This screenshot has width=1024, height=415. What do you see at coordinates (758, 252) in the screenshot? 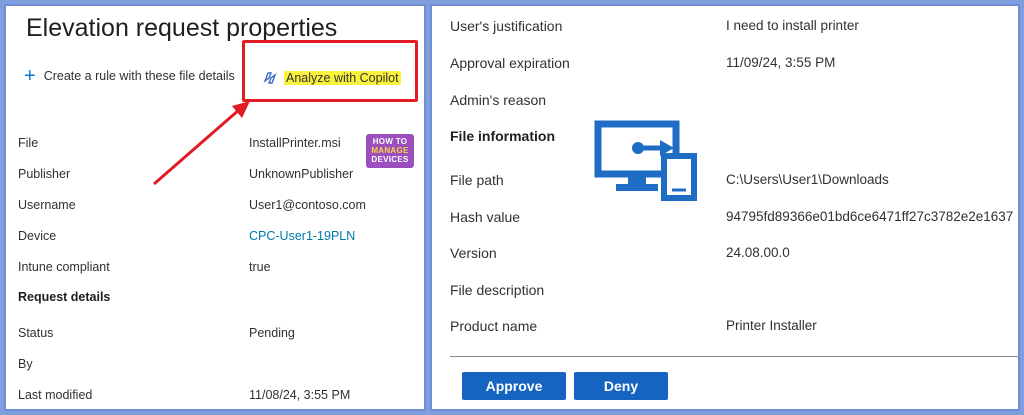
I see `version-value: 24.08.00.0` at bounding box center [758, 252].